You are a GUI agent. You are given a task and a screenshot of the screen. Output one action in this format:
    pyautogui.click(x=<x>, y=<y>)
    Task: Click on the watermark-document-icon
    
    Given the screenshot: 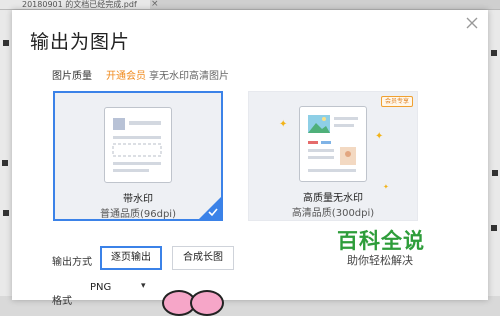 What is the action you would take?
    pyautogui.click(x=137, y=145)
    